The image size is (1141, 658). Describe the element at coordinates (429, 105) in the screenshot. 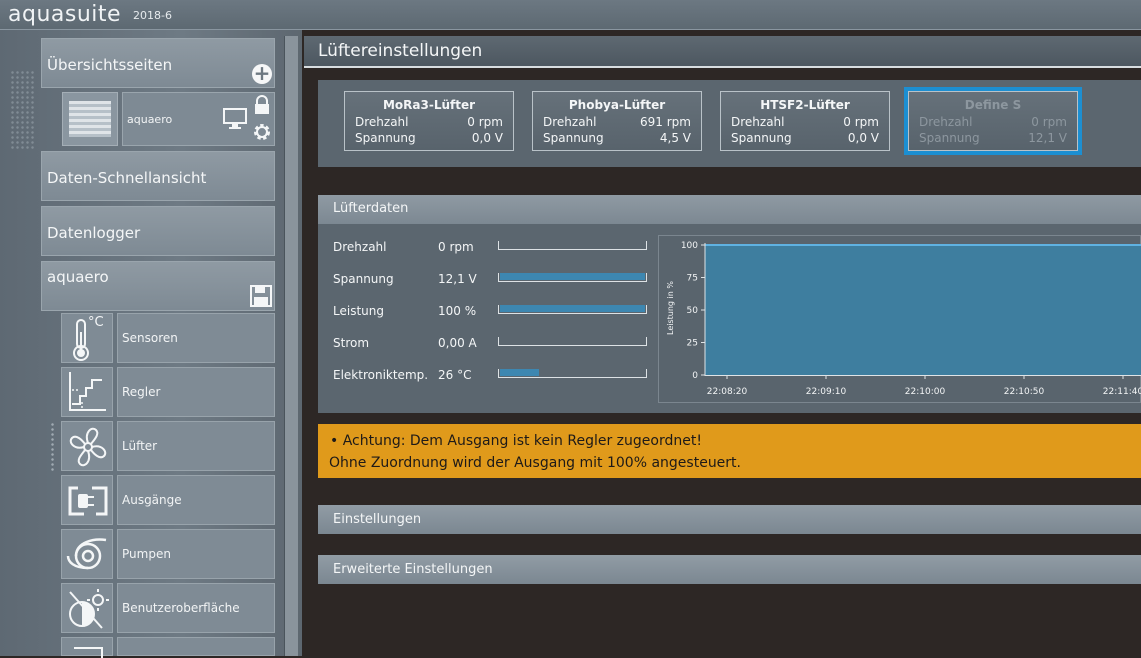

I see `fan-name: MoRa3-Lüfter` at that location.